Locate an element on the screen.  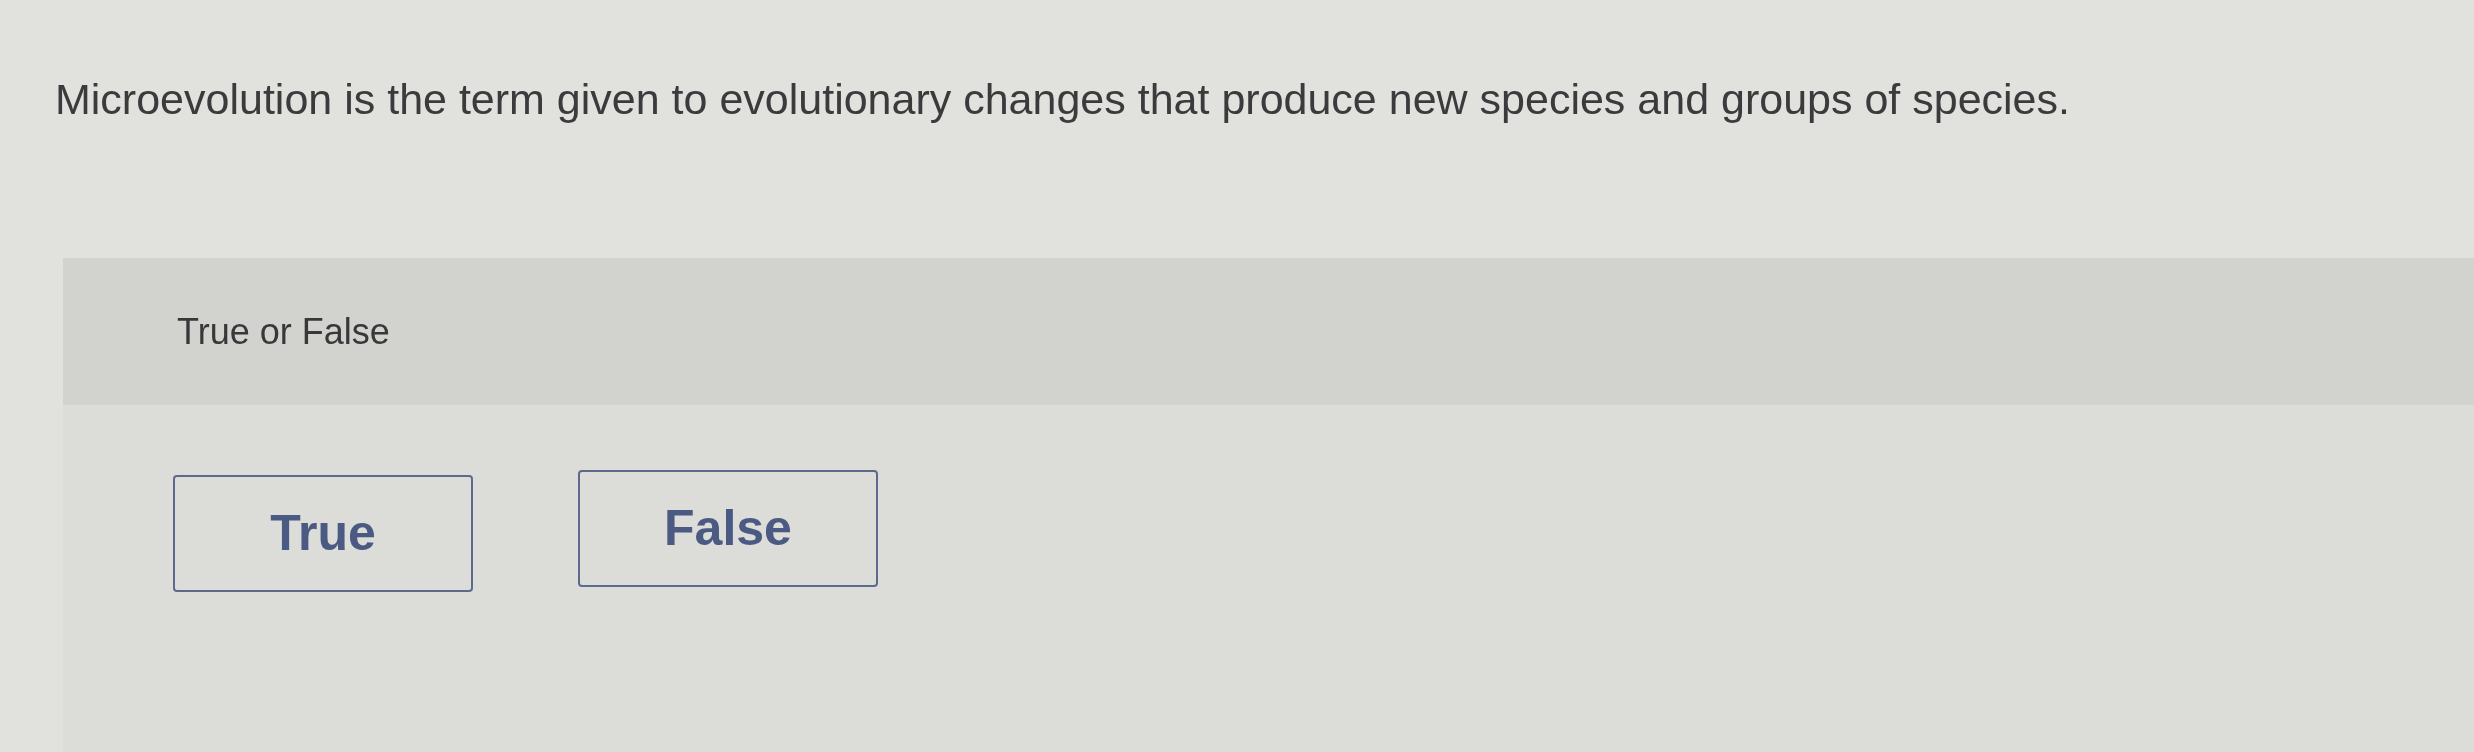
answer-option-button: True is located at coordinates (323, 533).